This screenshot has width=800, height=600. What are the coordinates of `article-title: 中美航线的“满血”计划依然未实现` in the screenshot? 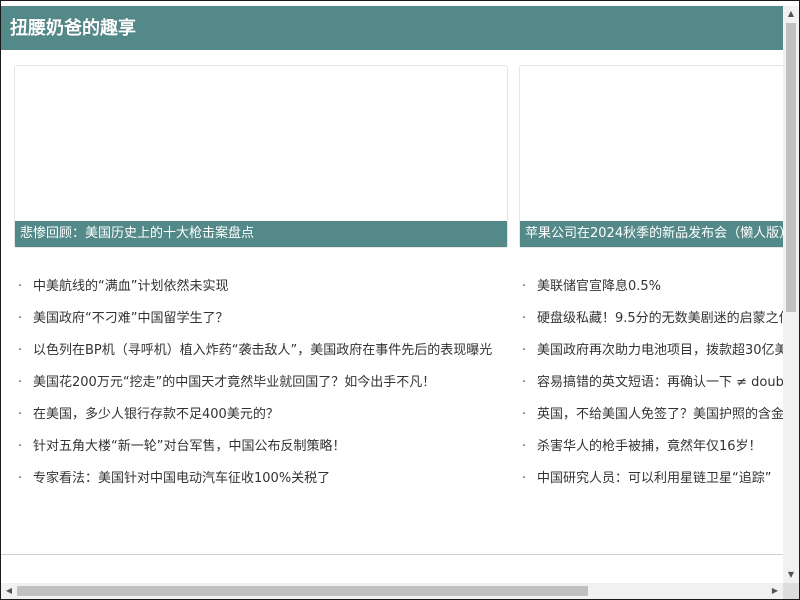 It's located at (130, 286).